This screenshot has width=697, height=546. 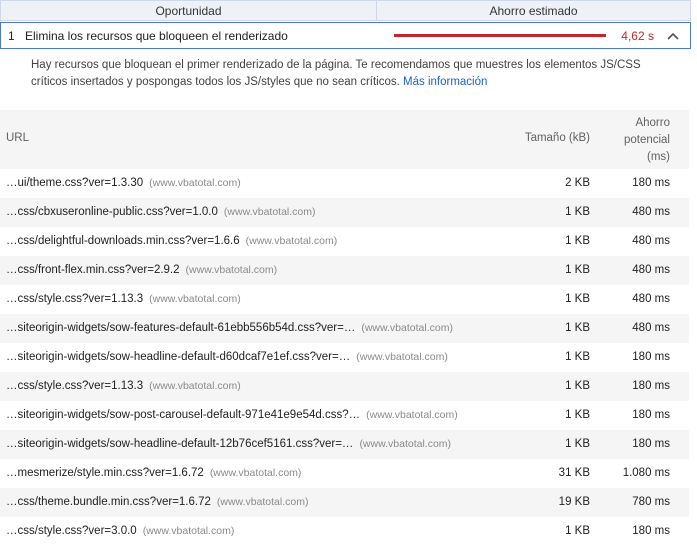 What do you see at coordinates (557, 138) in the screenshot?
I see `header-size: Tamaño (kB)` at bounding box center [557, 138].